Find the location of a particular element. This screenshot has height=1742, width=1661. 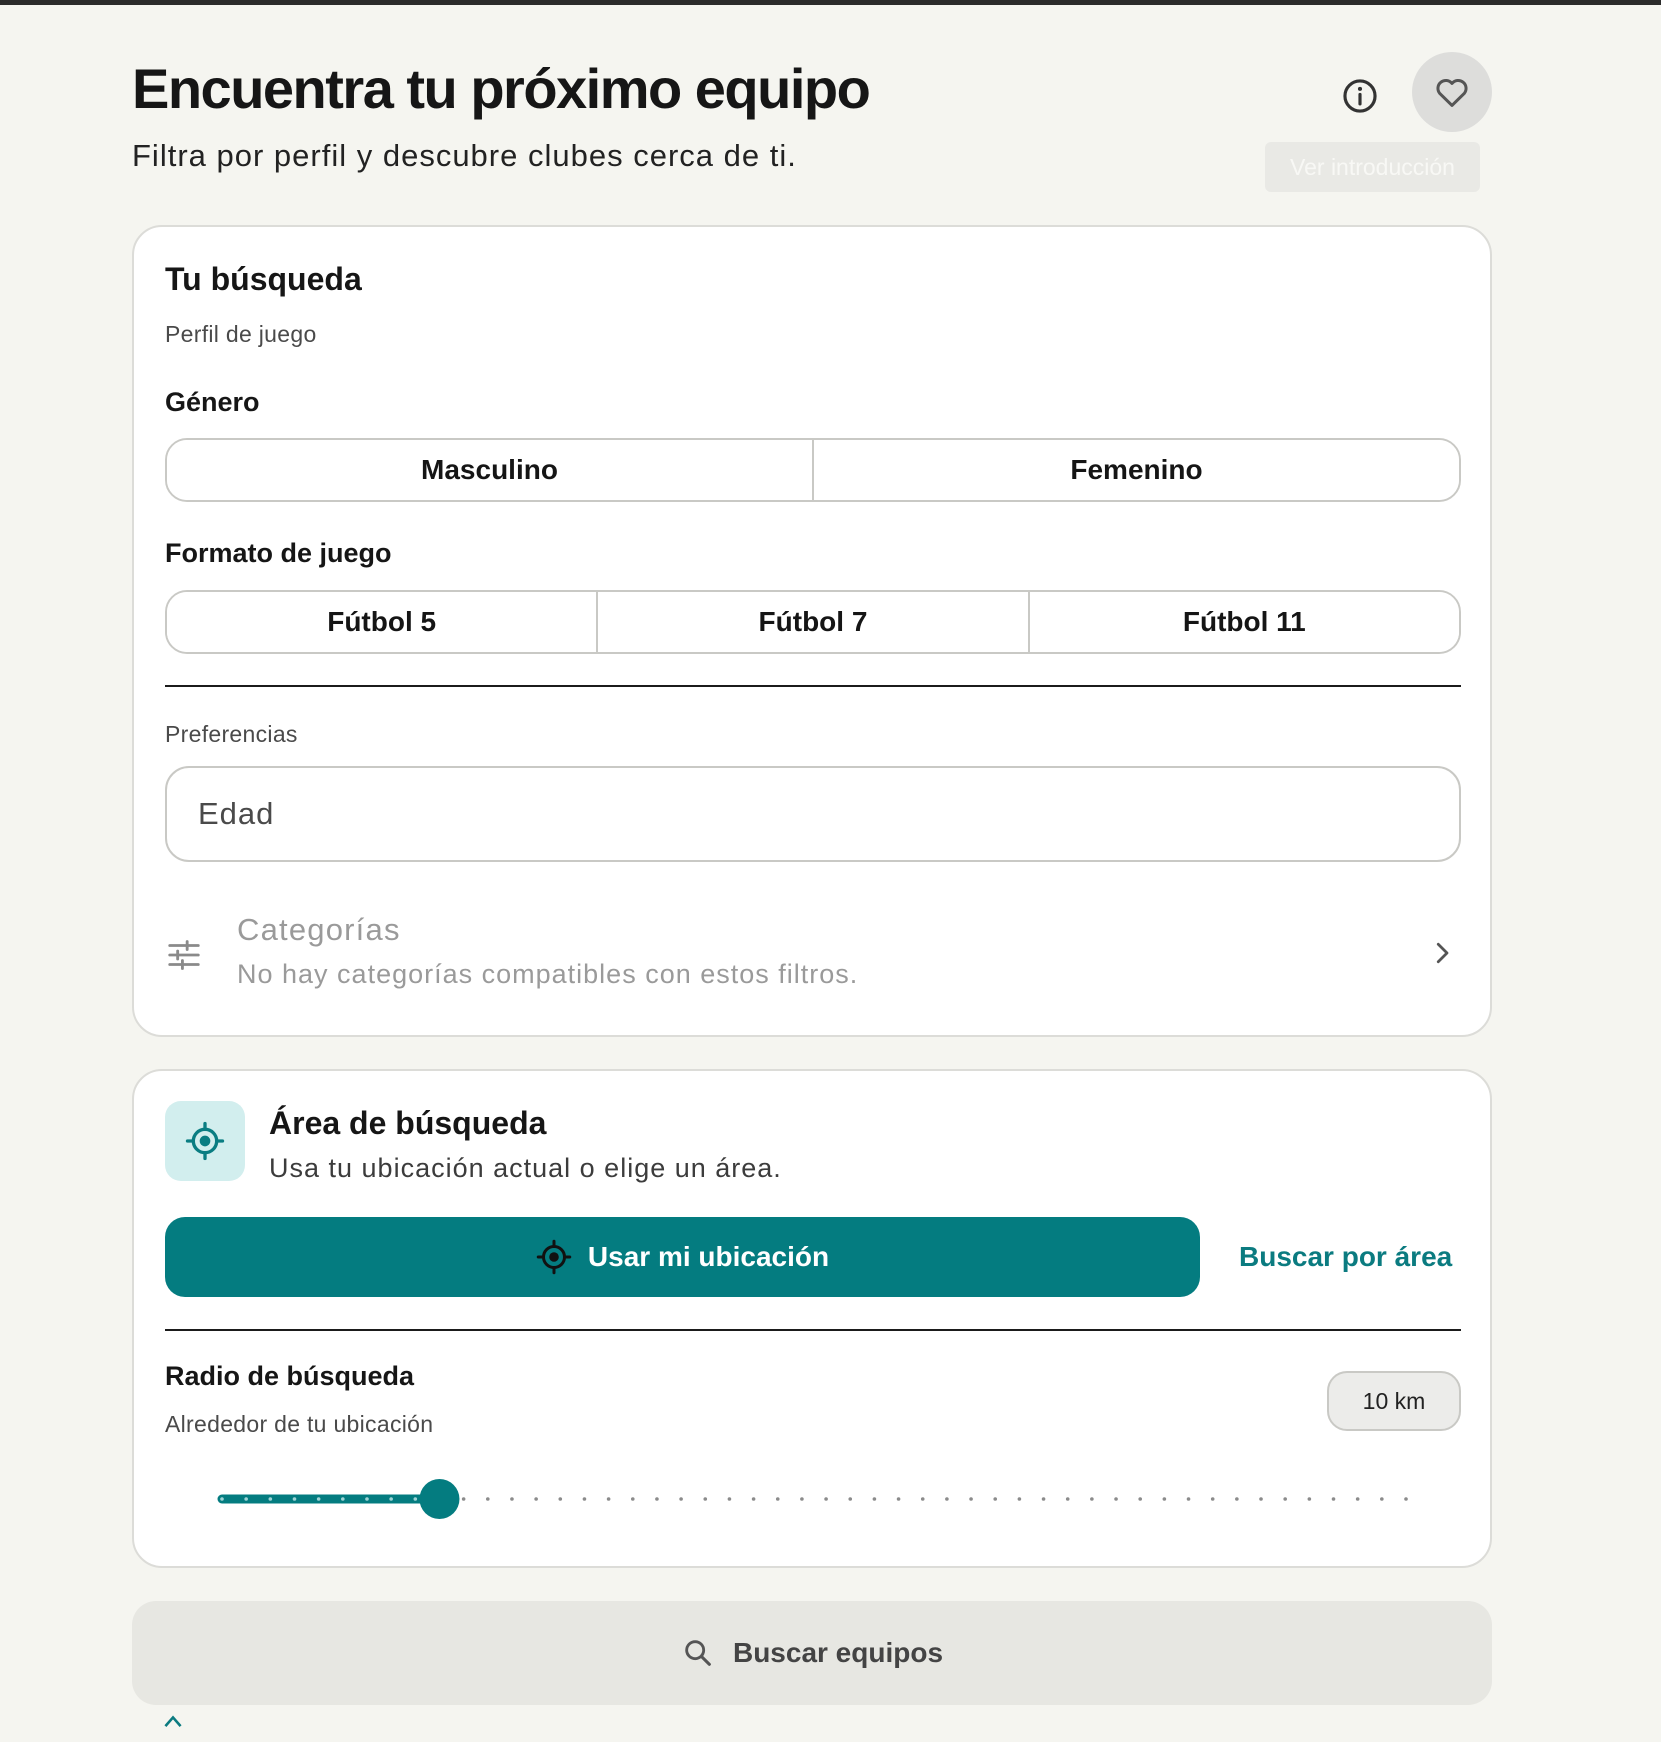

location-target-icon is located at coordinates (205, 1141).